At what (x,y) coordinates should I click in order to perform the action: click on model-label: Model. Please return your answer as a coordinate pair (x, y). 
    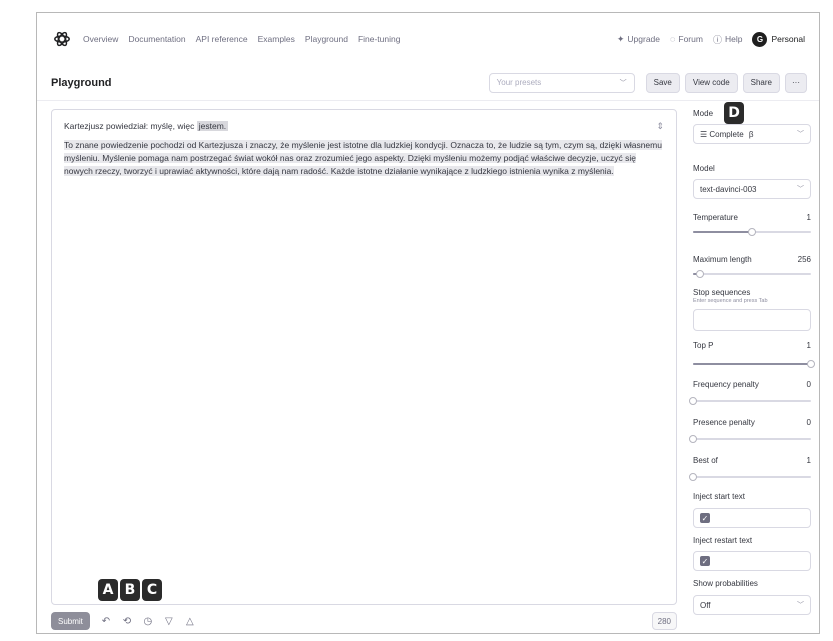
    Looking at the image, I should click on (704, 168).